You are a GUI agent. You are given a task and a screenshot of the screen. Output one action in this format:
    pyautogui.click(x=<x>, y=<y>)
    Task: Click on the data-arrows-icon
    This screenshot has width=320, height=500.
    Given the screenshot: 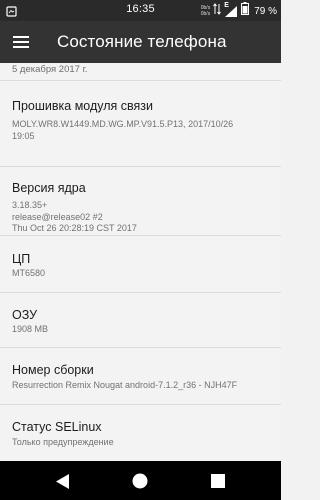 What is the action you would take?
    pyautogui.click(x=217, y=11)
    